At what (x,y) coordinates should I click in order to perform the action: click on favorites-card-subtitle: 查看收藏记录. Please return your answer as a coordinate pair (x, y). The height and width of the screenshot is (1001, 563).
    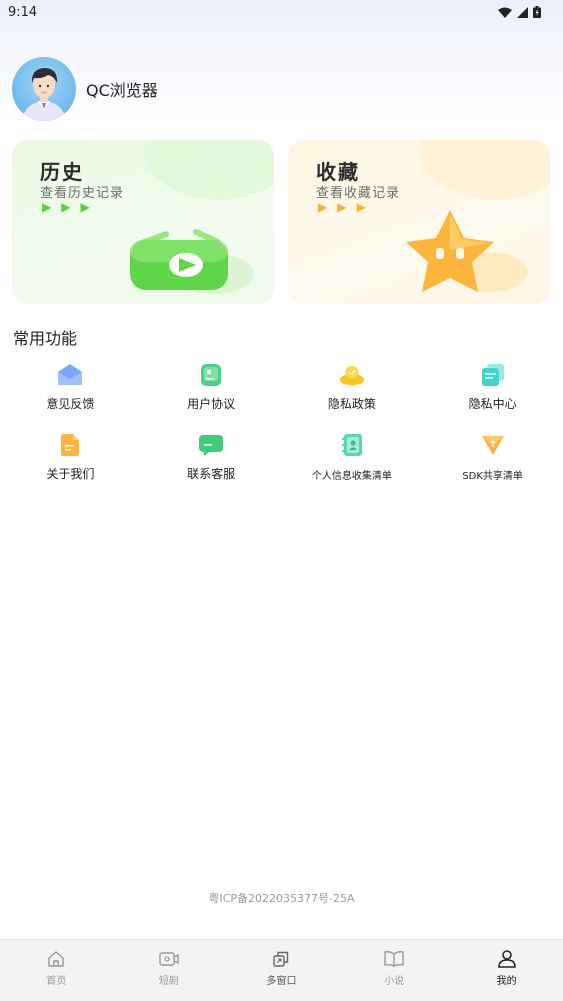
    Looking at the image, I should click on (358, 193).